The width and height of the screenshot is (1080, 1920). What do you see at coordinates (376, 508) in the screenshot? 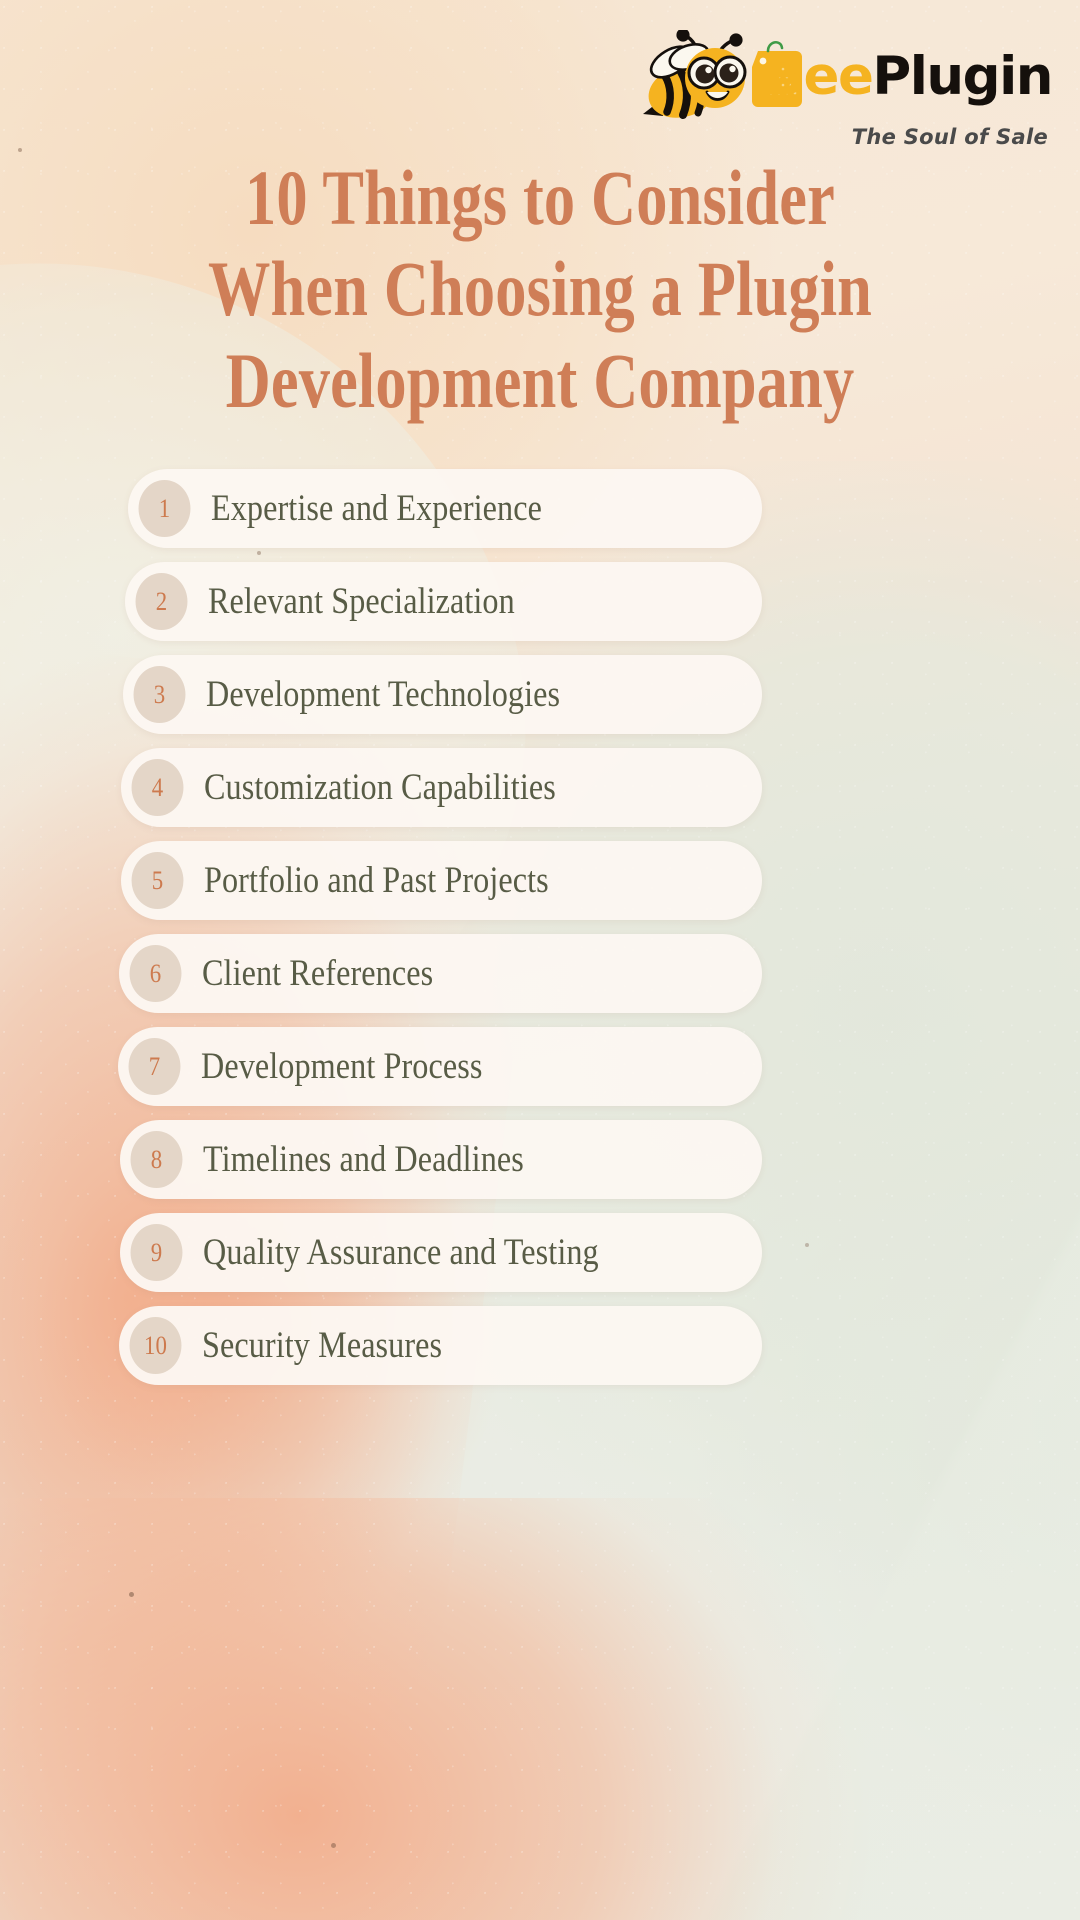
I see `list-item-label: Expertise and Experience` at bounding box center [376, 508].